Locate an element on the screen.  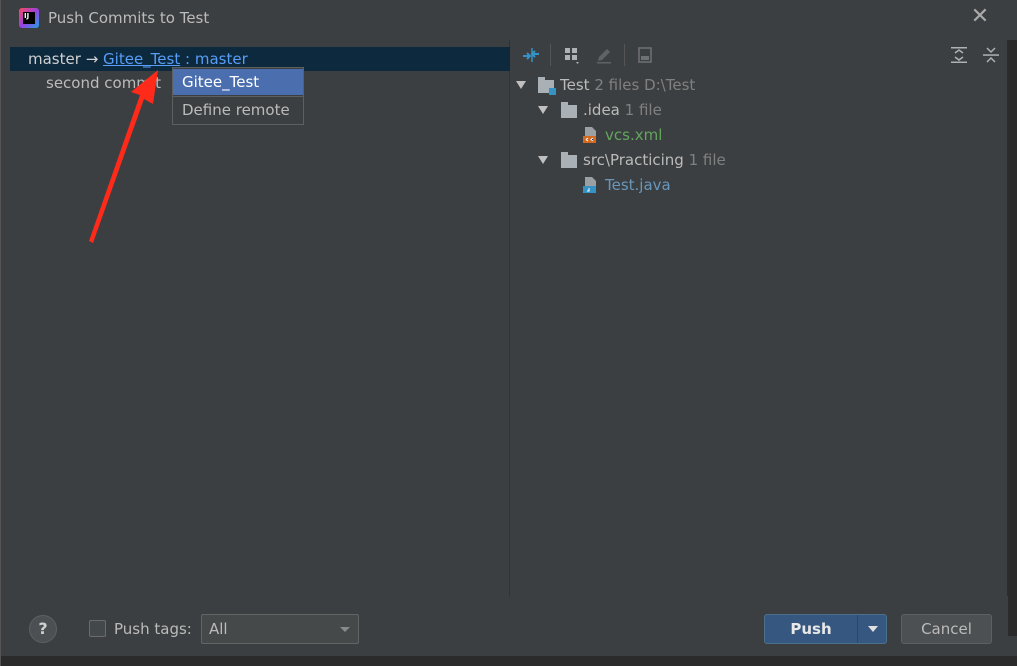
tree-node-test-java: Test.java is located at coordinates (759, 185).